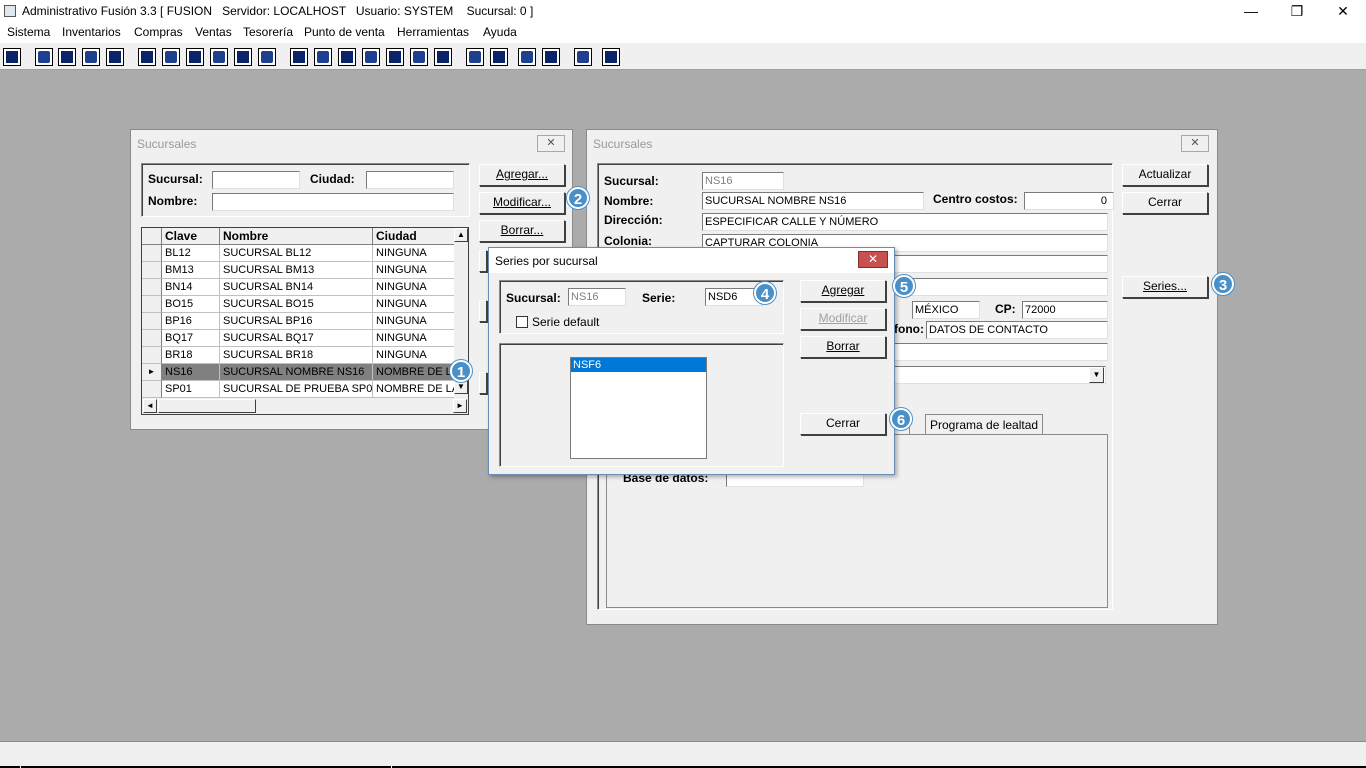 Image resolution: width=1366 pixels, height=768 pixels. I want to click on table-row: BP16 SUCURSAL BP16 NINGUNA, so click(305, 321).